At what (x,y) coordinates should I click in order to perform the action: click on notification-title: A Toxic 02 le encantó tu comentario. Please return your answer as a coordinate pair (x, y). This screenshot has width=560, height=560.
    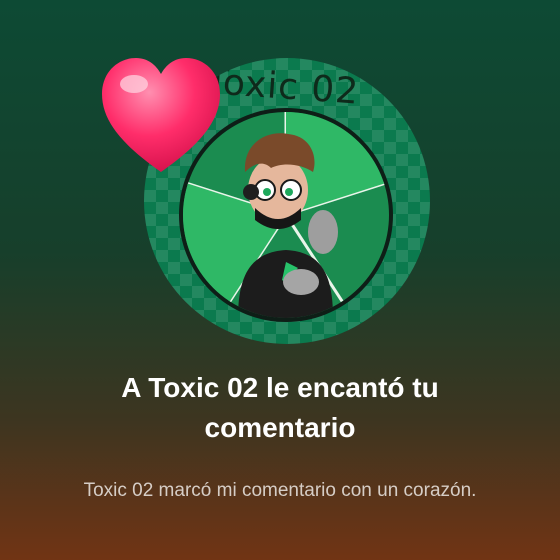
    Looking at the image, I should click on (280, 407).